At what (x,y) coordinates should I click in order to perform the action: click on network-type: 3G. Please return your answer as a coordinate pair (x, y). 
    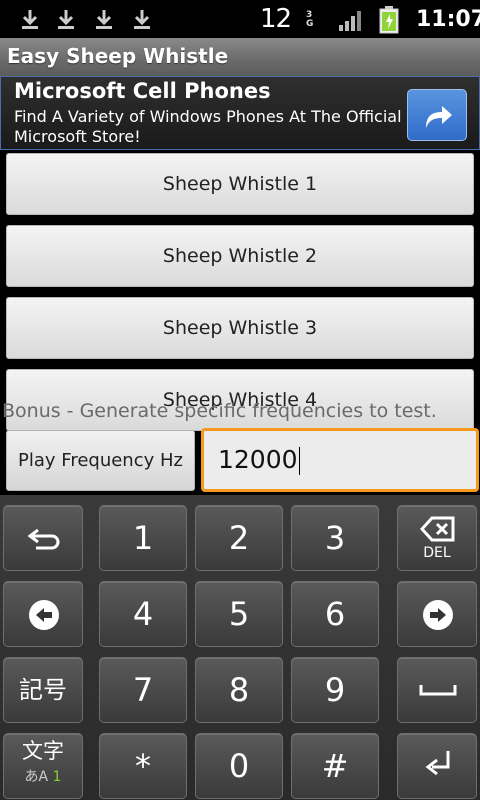
    Looking at the image, I should click on (310, 19).